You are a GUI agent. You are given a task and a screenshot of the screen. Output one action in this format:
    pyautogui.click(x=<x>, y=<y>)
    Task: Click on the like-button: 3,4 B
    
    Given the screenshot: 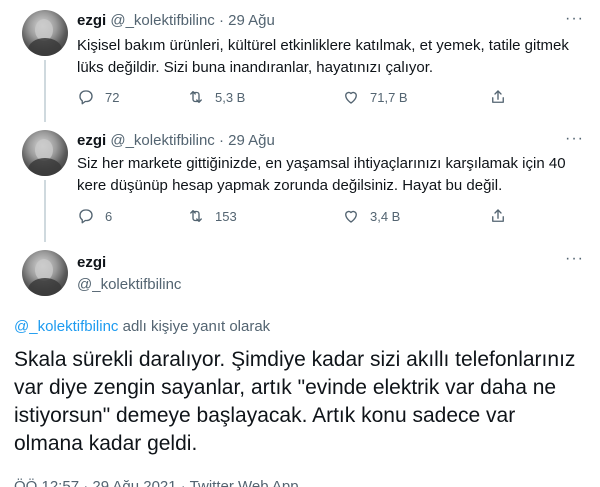 What is the action you would take?
    pyautogui.click(x=371, y=216)
    